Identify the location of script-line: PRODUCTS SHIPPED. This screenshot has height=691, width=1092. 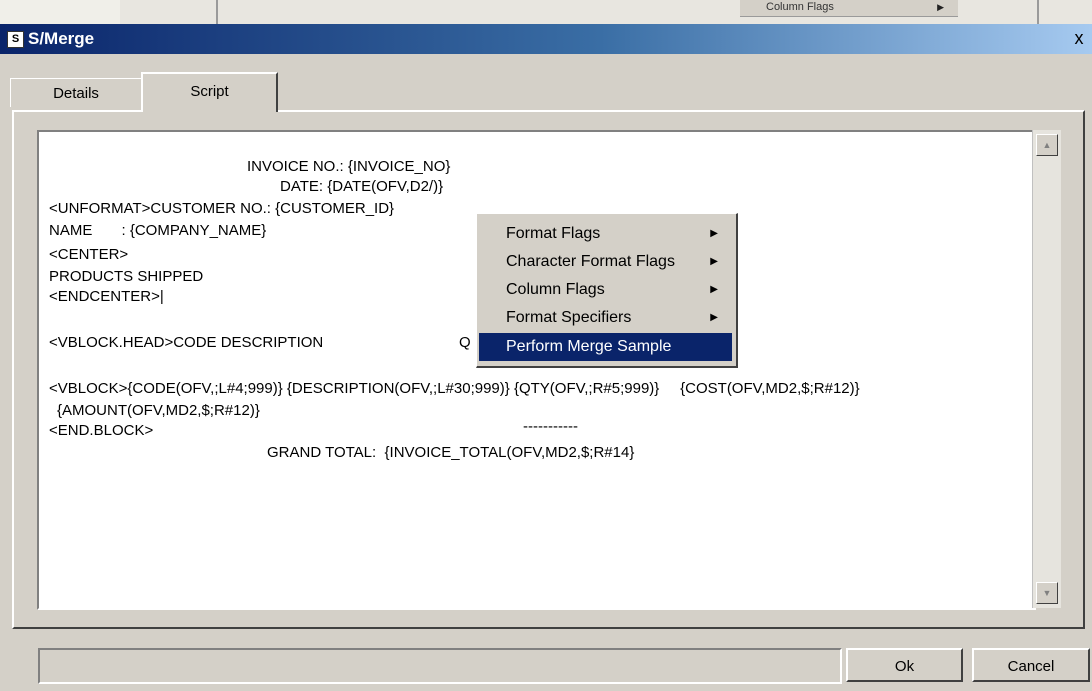
(126, 276).